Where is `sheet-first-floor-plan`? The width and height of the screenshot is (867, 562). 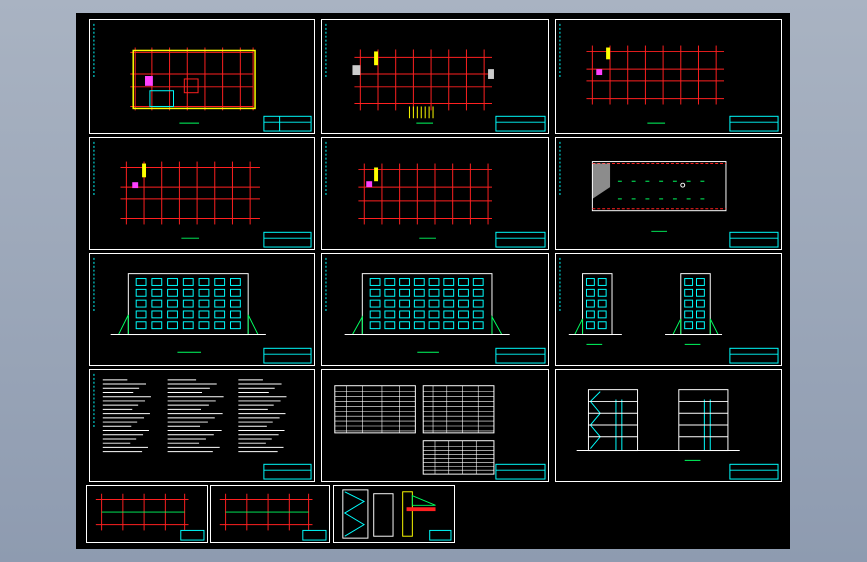
sheet-first-floor-plan is located at coordinates (202, 76).